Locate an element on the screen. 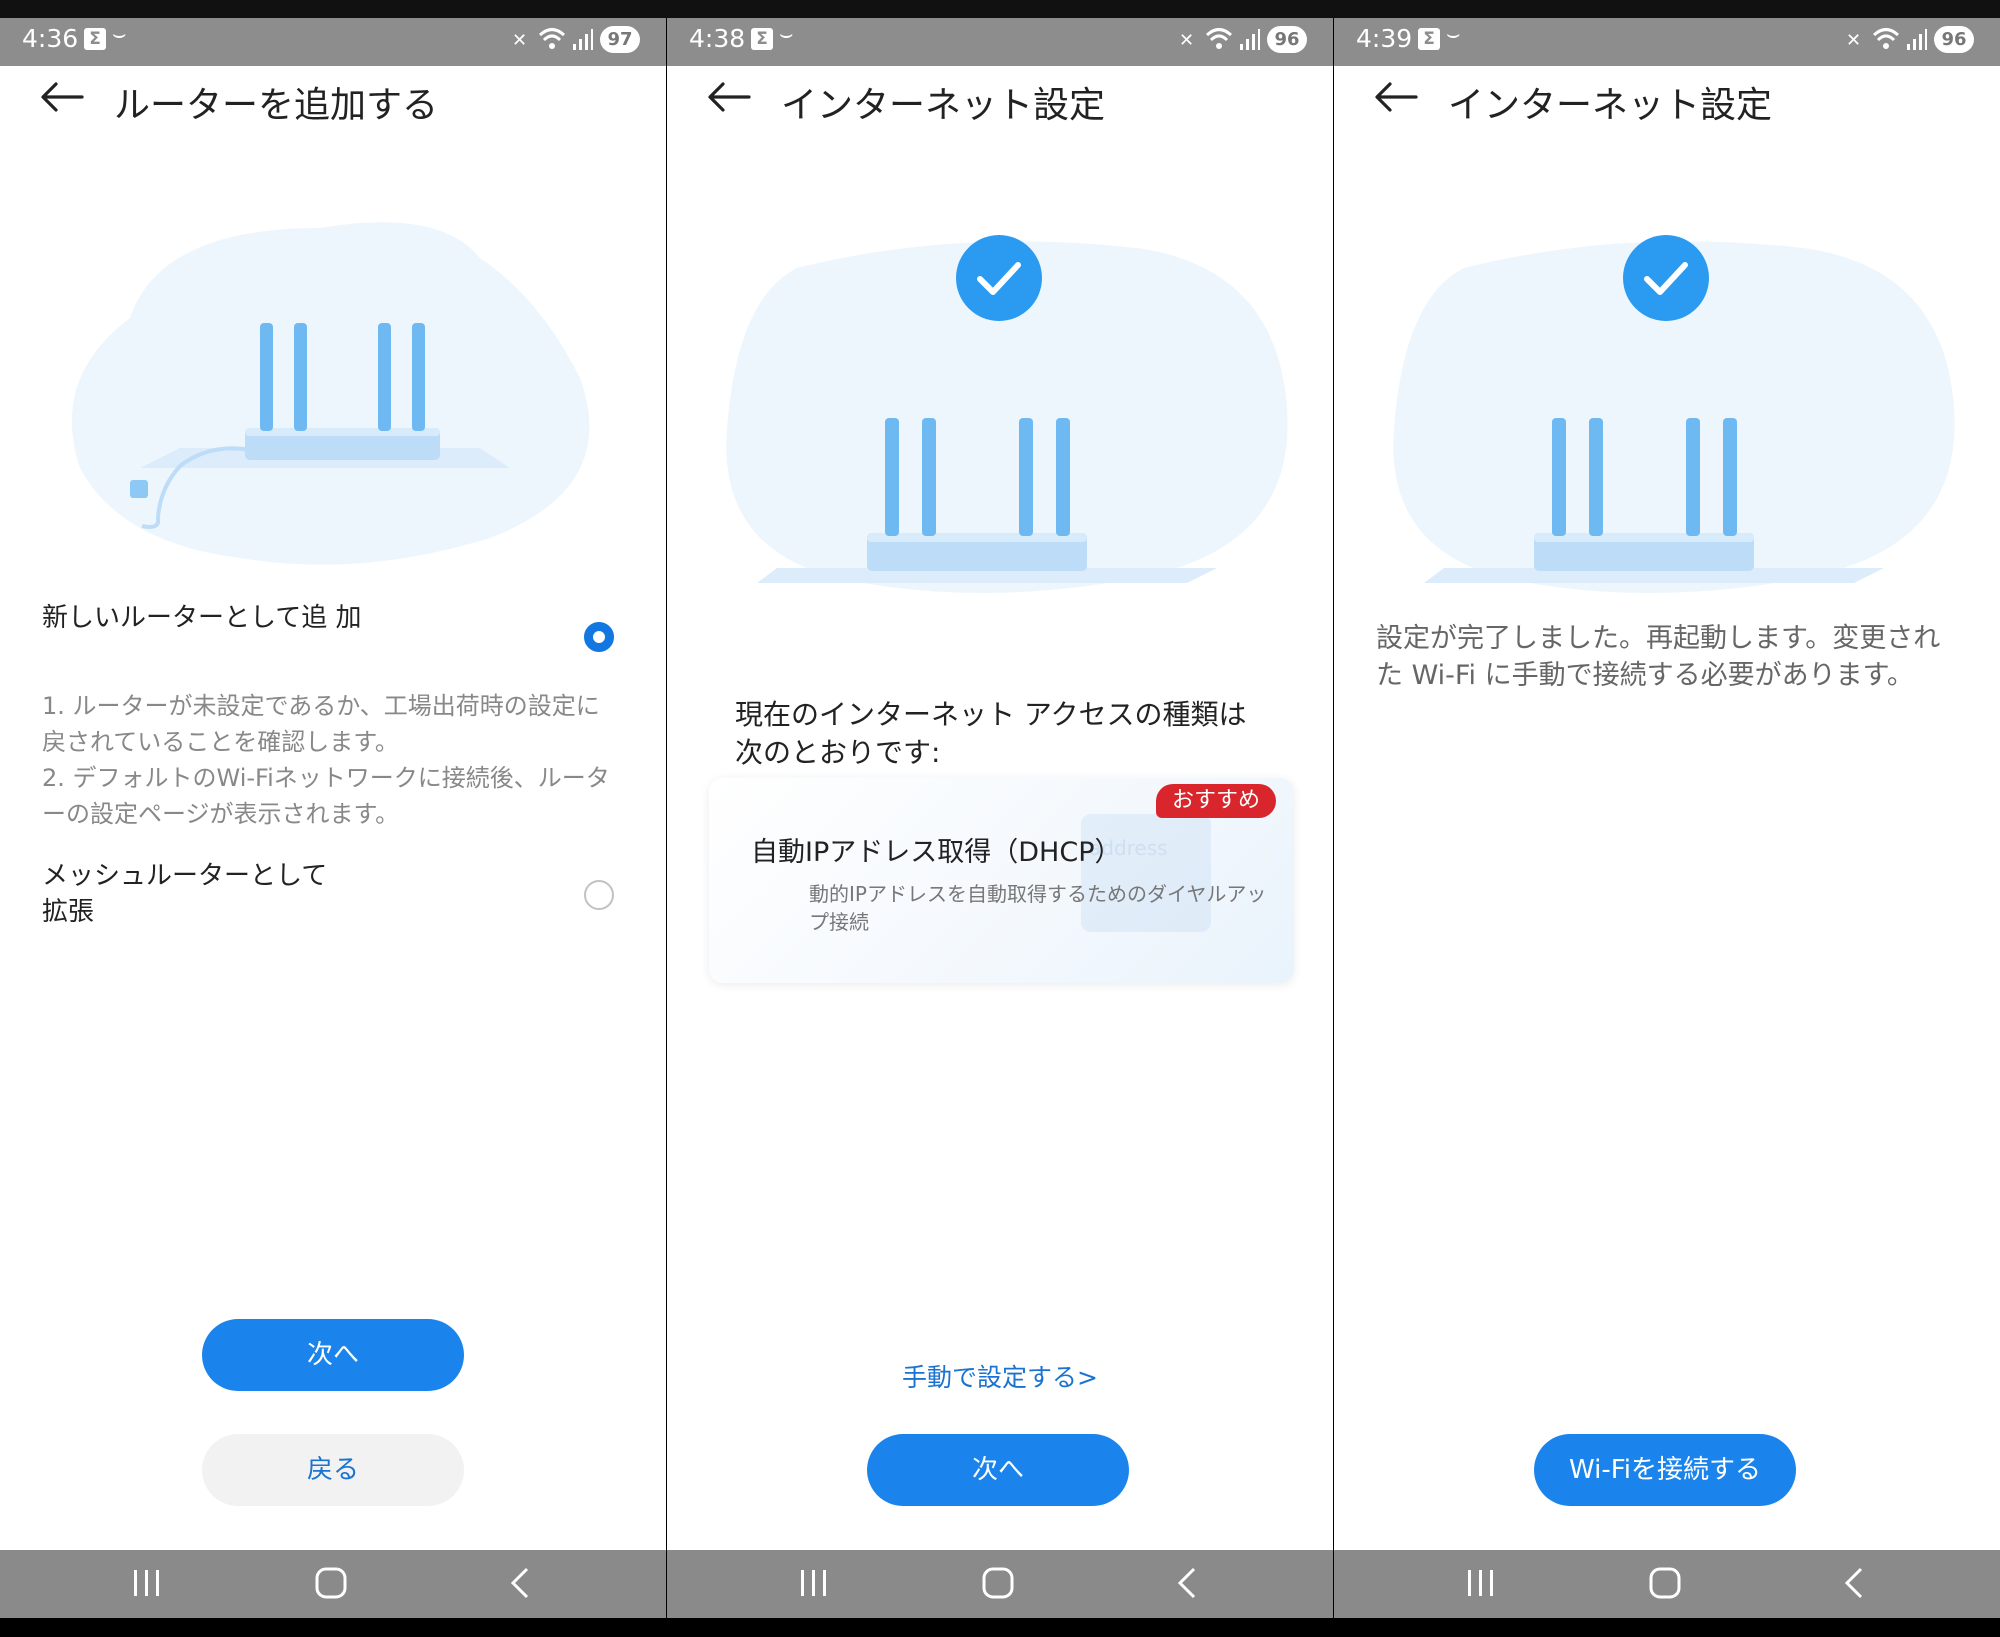 The image size is (2000, 1637). option-new-router-label: 新しいルーターとして追 加 is located at coordinates (202, 618).